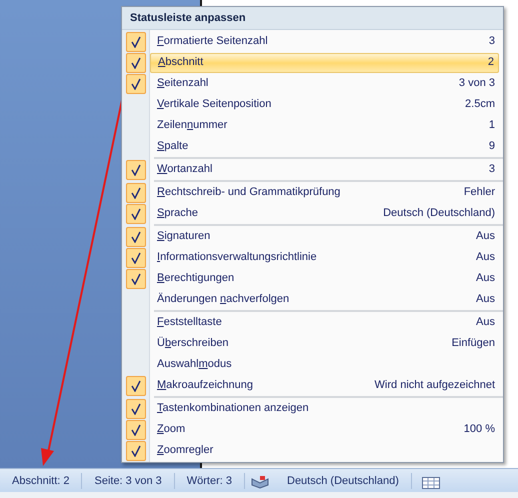 The height and width of the screenshot is (498, 518). Describe the element at coordinates (312, 125) in the screenshot. I see `menu-item: Zeilennummer 1` at that location.